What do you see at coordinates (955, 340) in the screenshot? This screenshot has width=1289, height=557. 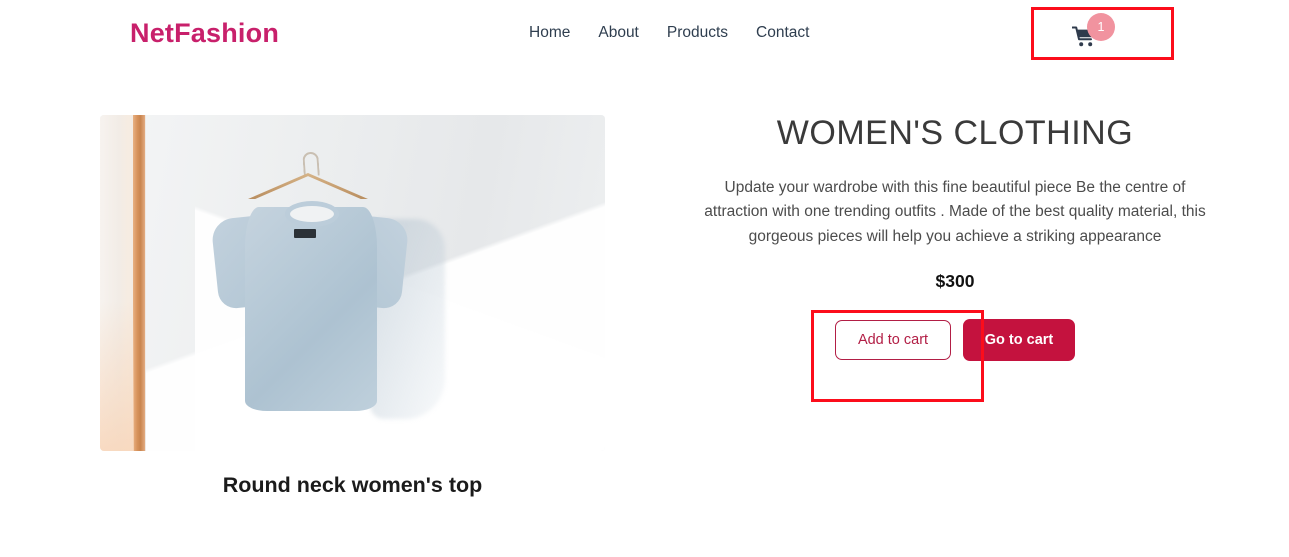 I see `product-actions: Add to cart Go to cart` at bounding box center [955, 340].